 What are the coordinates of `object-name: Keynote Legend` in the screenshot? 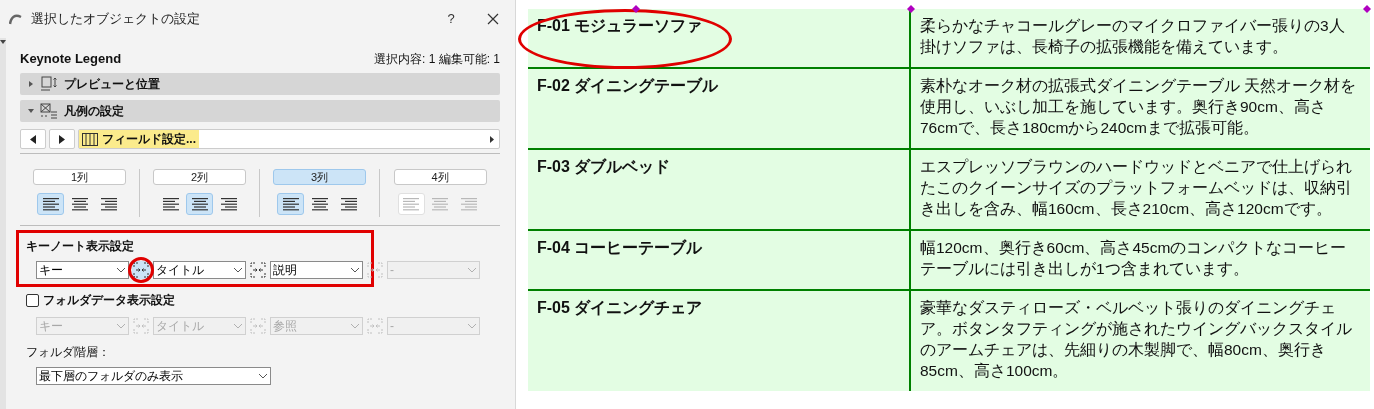 It's located at (71, 59).